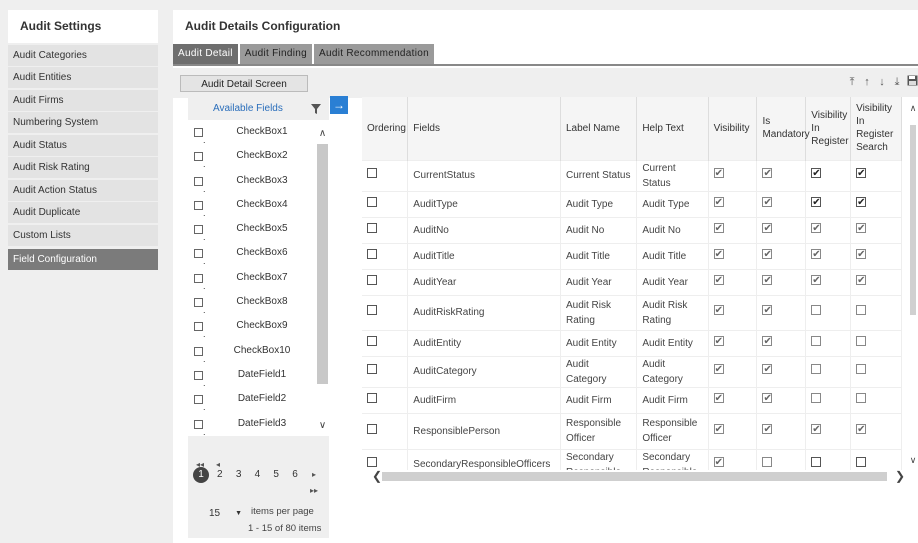 The image size is (918, 543). What do you see at coordinates (252, 399) in the screenshot?
I see `list-item: . DateField2` at bounding box center [252, 399].